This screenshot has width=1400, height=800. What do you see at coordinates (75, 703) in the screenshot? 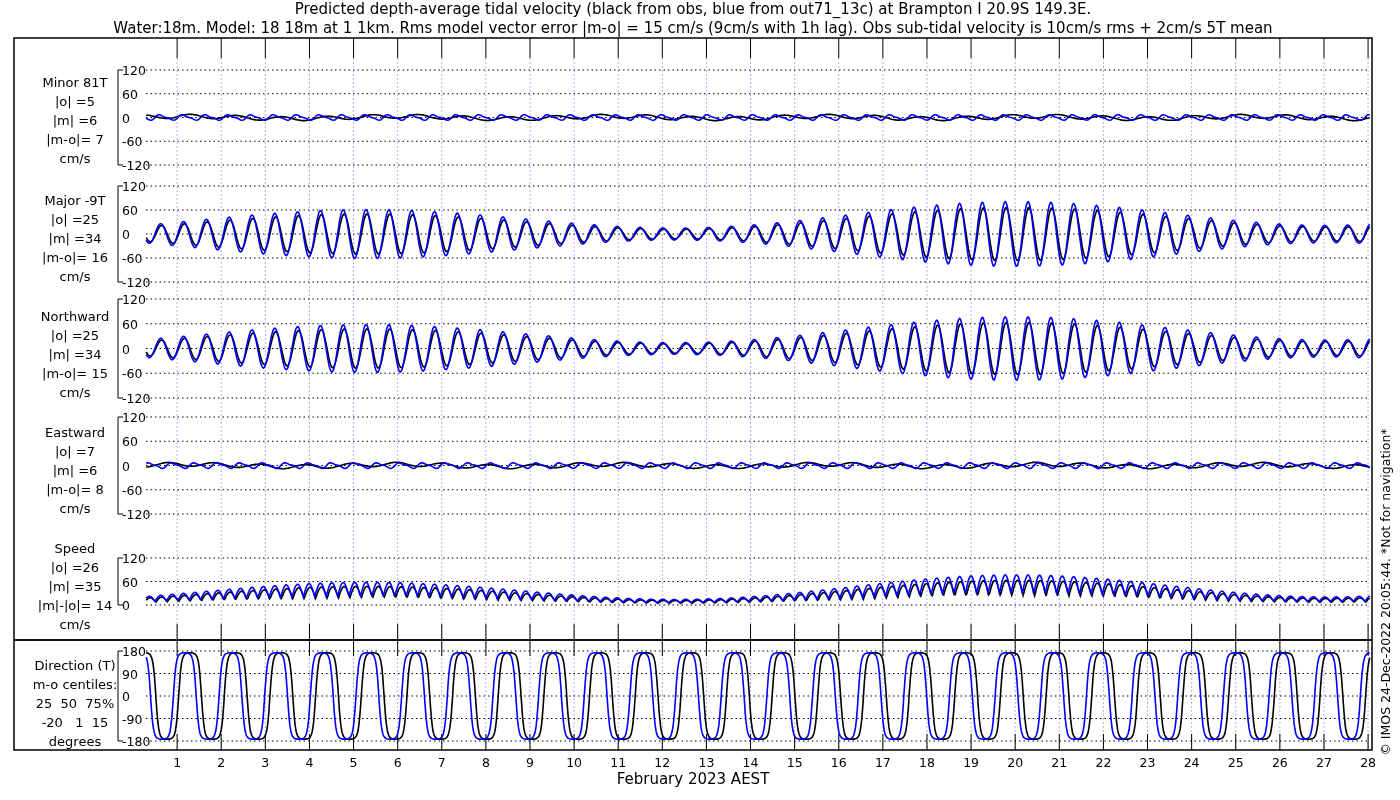
I see `panel-label: 25 50 75%` at bounding box center [75, 703].